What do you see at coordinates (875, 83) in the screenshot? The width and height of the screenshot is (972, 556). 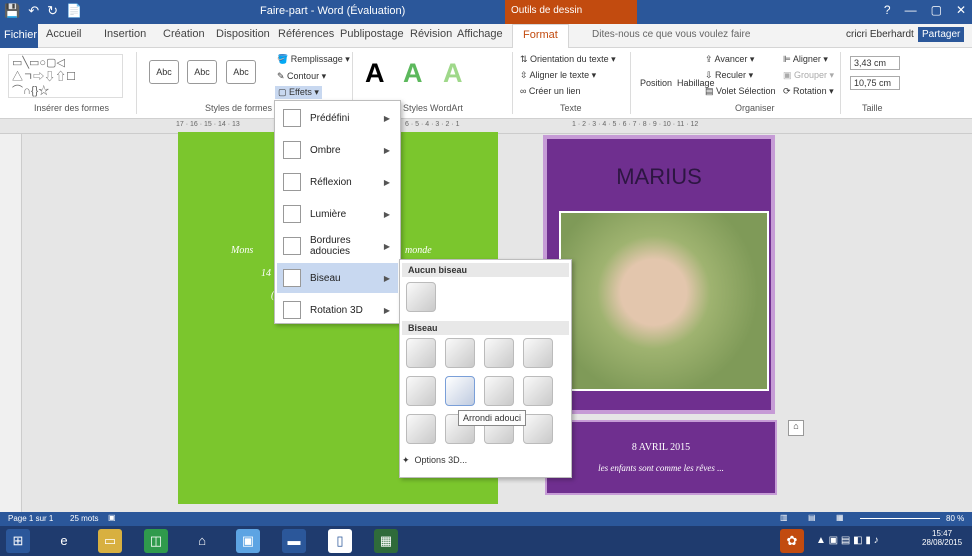 I see `width-input: 10,75 cm` at bounding box center [875, 83].